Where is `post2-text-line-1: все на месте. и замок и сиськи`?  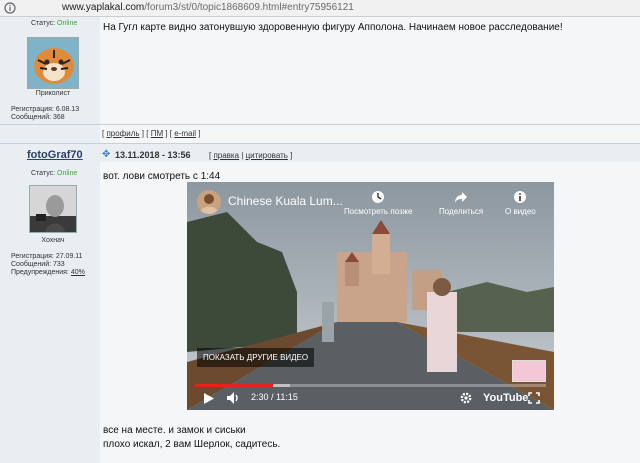 post2-text-line-1: все на месте. и замок и сиськи is located at coordinates (174, 430).